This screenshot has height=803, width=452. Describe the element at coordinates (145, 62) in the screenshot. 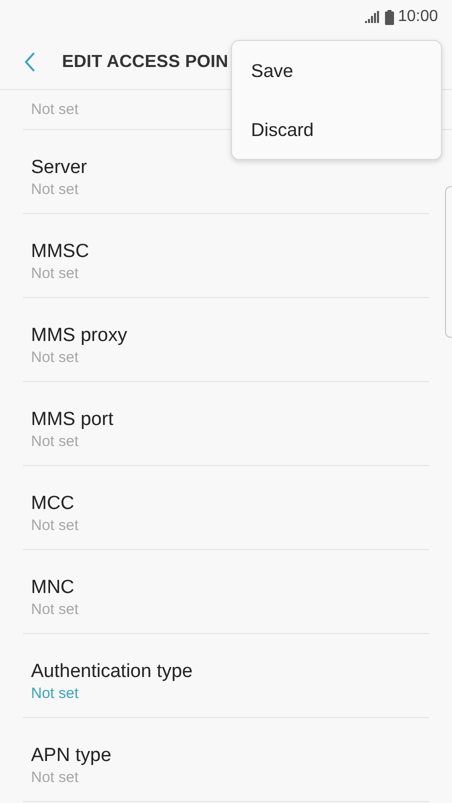

I see `screen-title: EDIT ACCESS POIN` at that location.